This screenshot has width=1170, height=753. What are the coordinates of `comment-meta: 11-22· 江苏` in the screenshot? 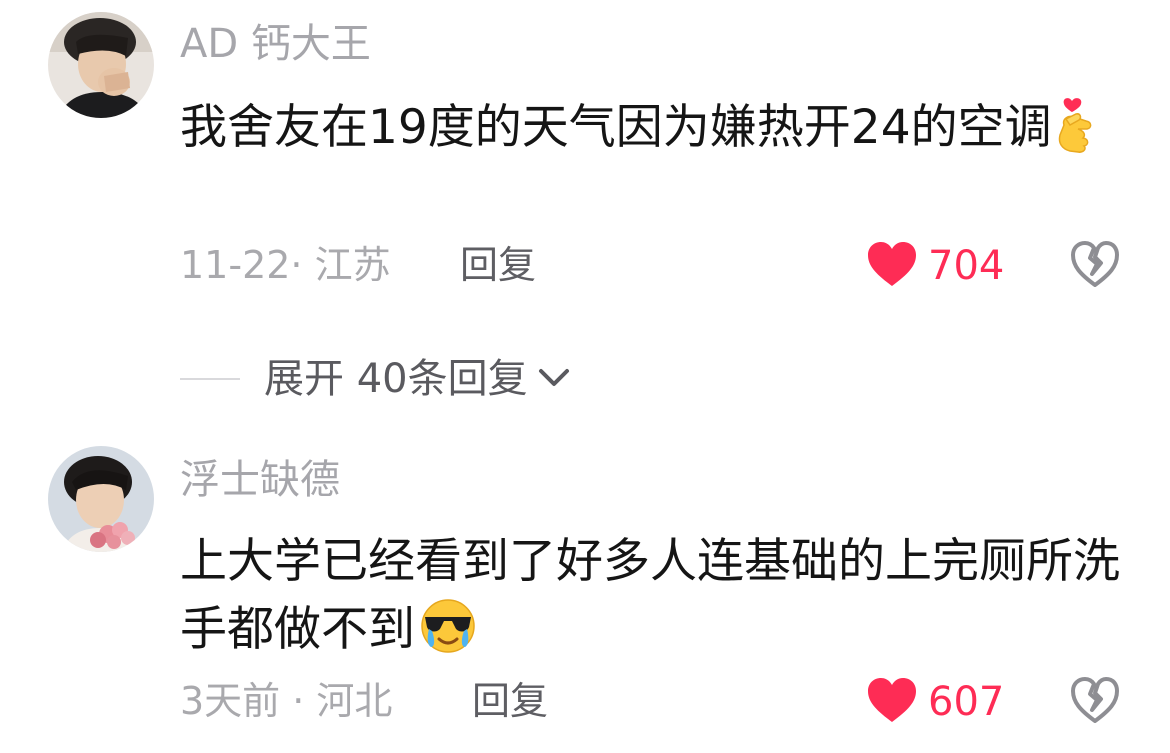 It's located at (285, 265).